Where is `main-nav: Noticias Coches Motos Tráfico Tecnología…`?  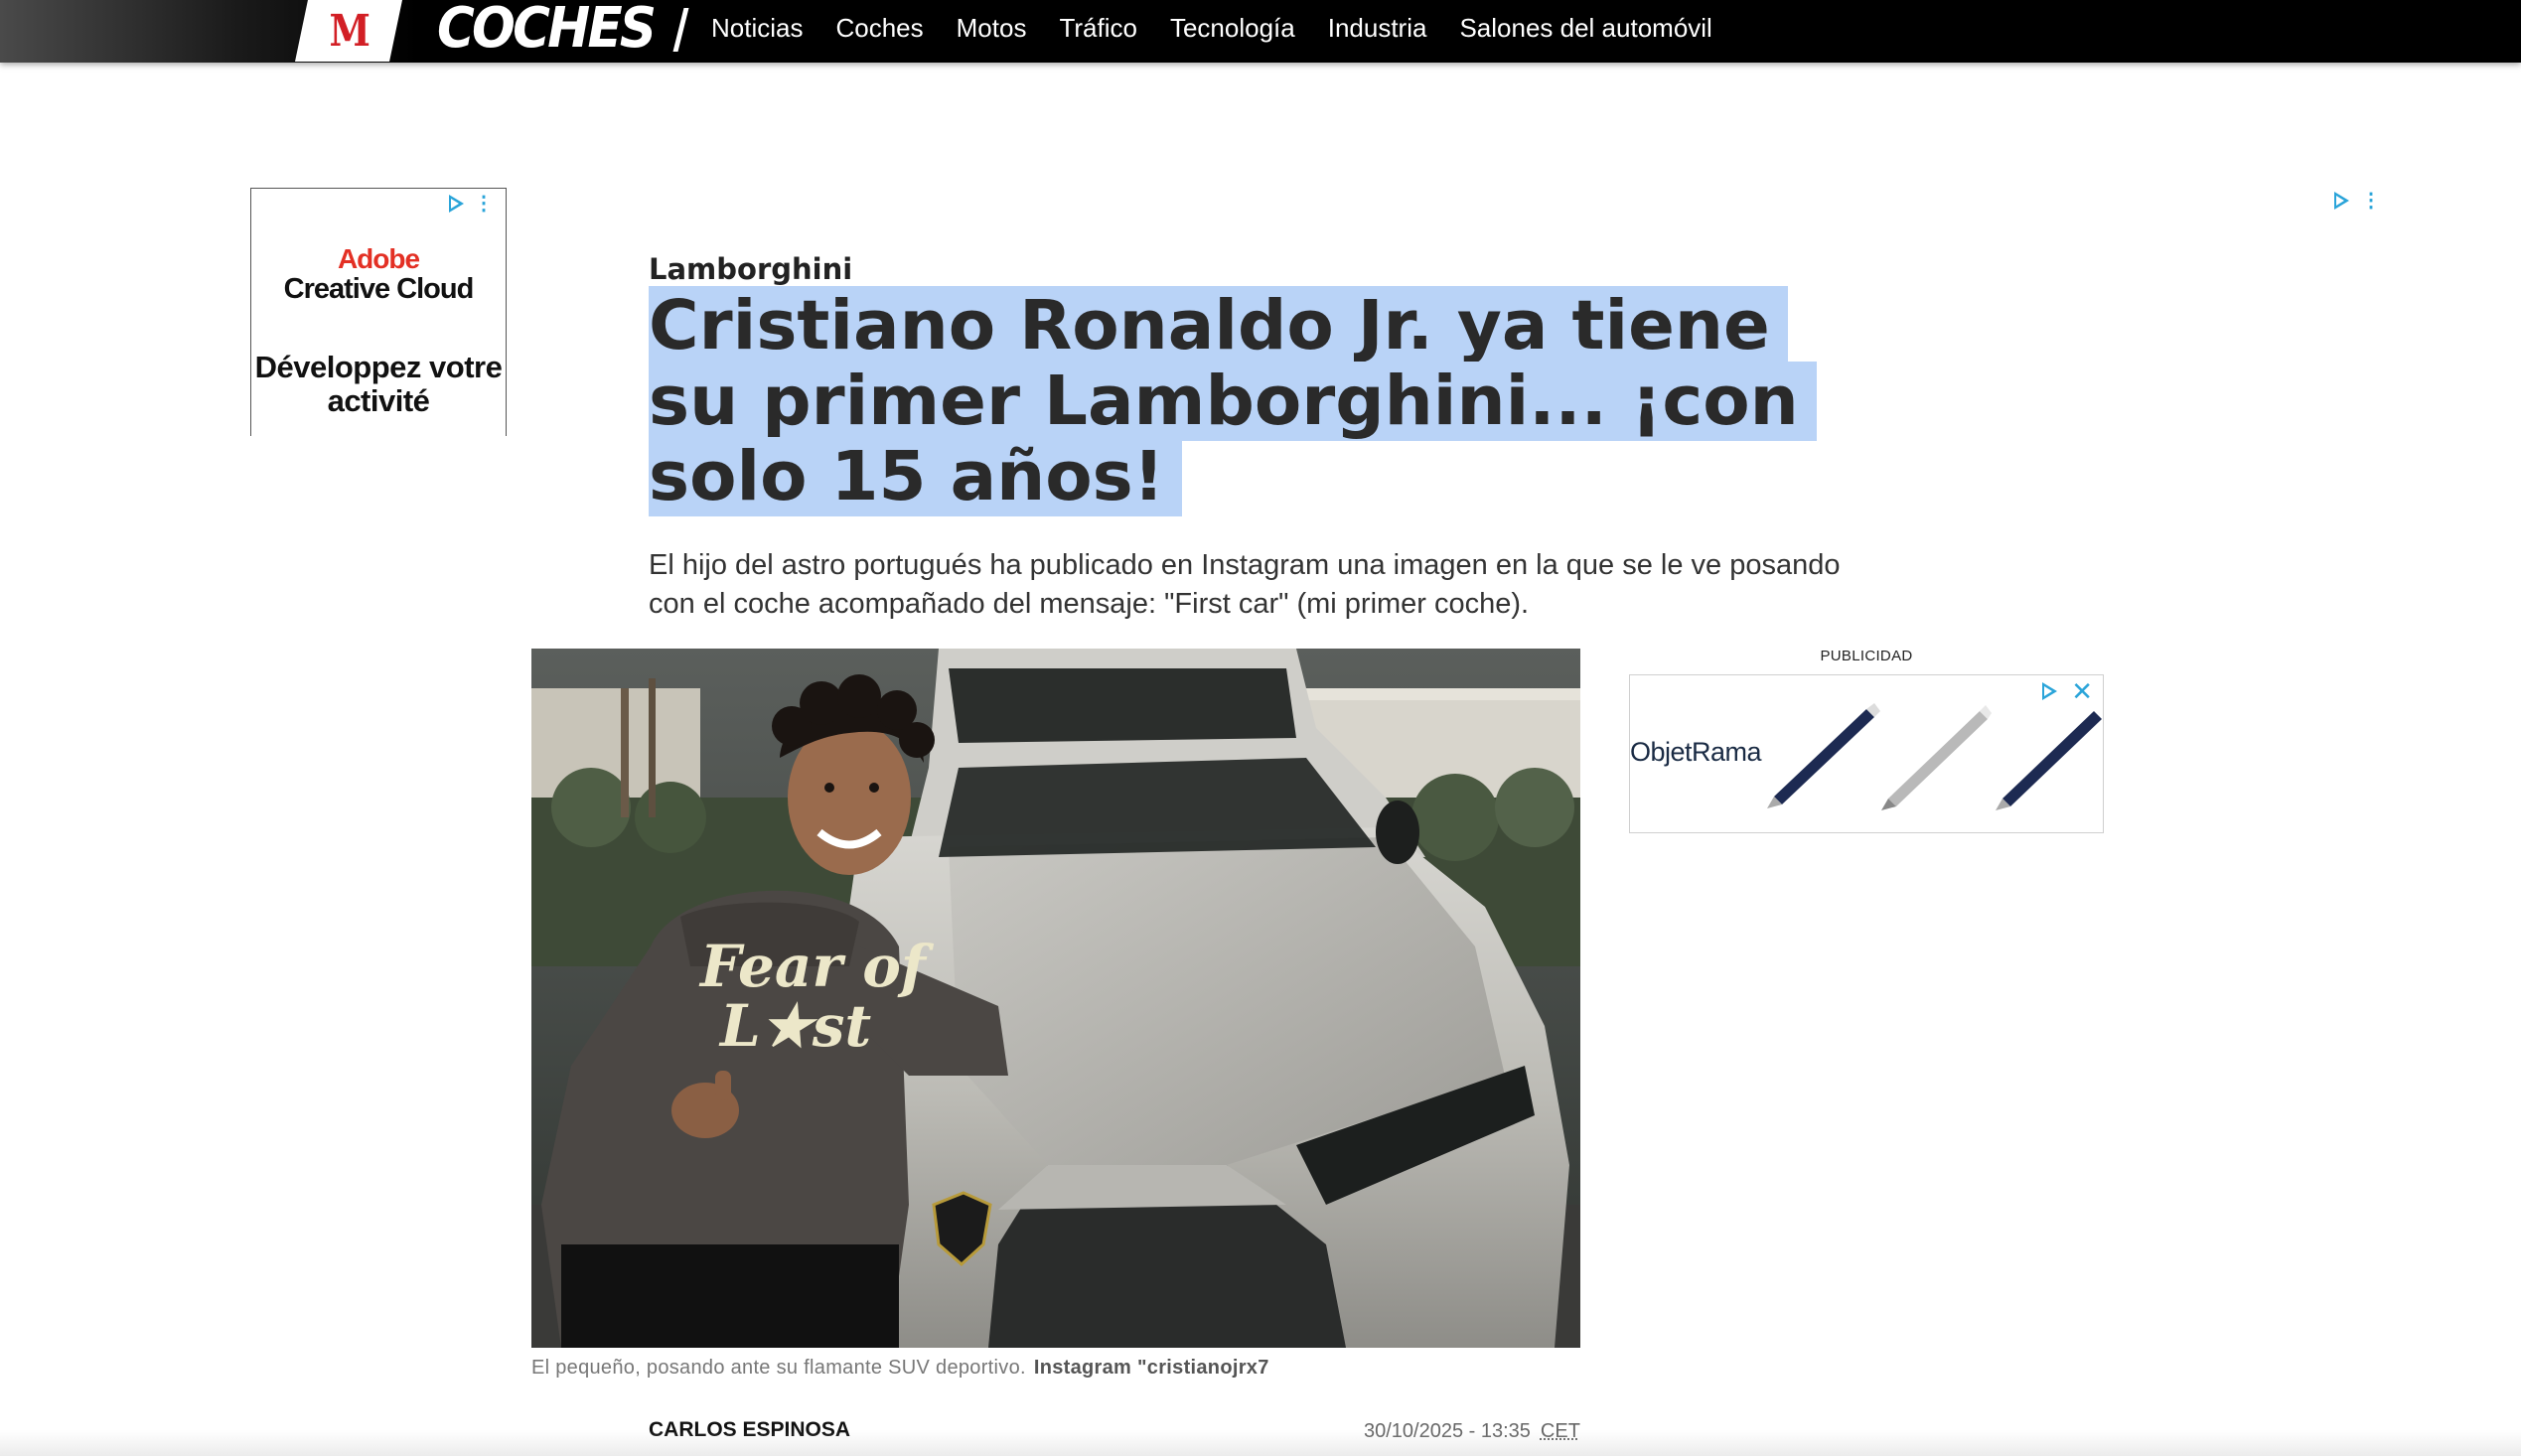 main-nav: Noticias Coches Motos Tráfico Tecnología… is located at coordinates (1228, 28).